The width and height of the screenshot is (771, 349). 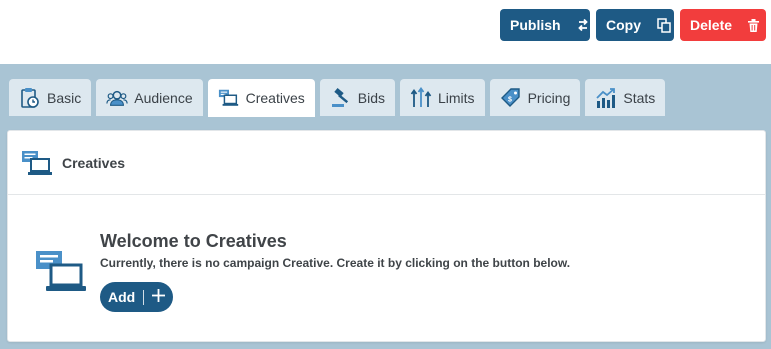 I want to click on welcome-title: Welcome to Creatives, so click(x=193, y=241).